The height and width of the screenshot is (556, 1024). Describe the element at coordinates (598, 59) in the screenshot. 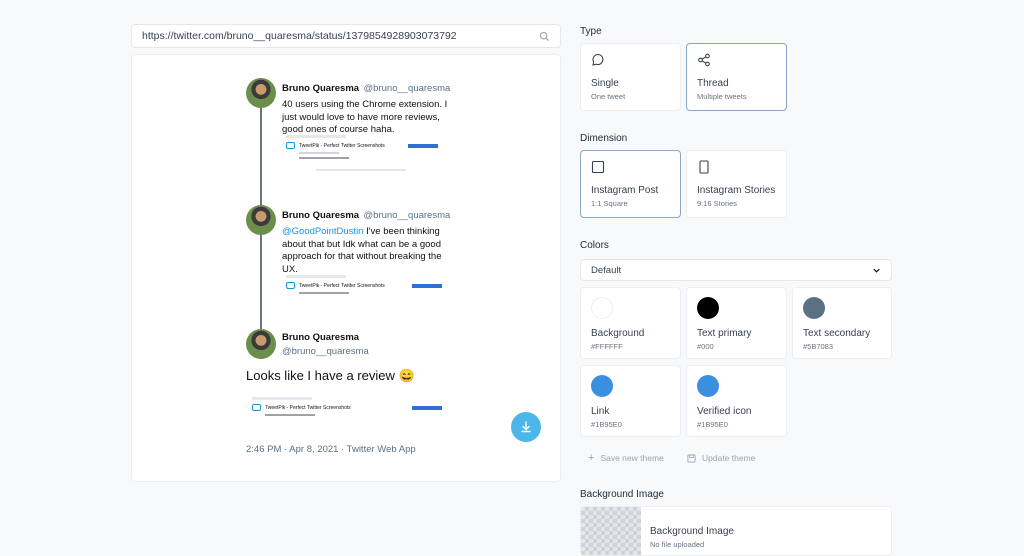

I see `chat-bubble-icon` at that location.